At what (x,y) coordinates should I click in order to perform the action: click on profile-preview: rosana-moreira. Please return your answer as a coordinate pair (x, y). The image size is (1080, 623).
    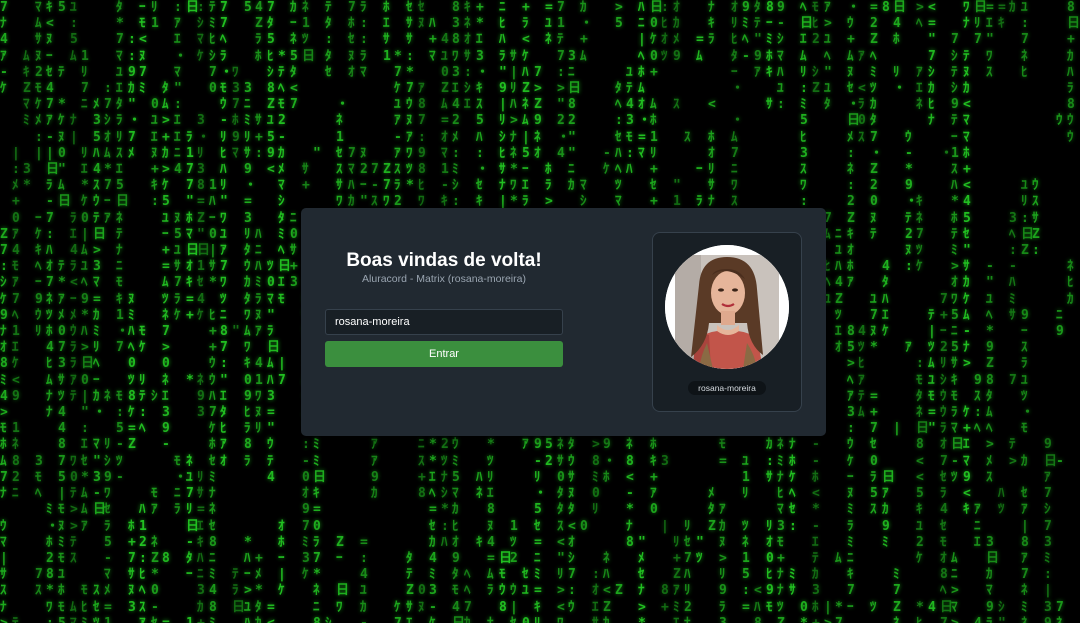
    Looking at the image, I should click on (727, 322).